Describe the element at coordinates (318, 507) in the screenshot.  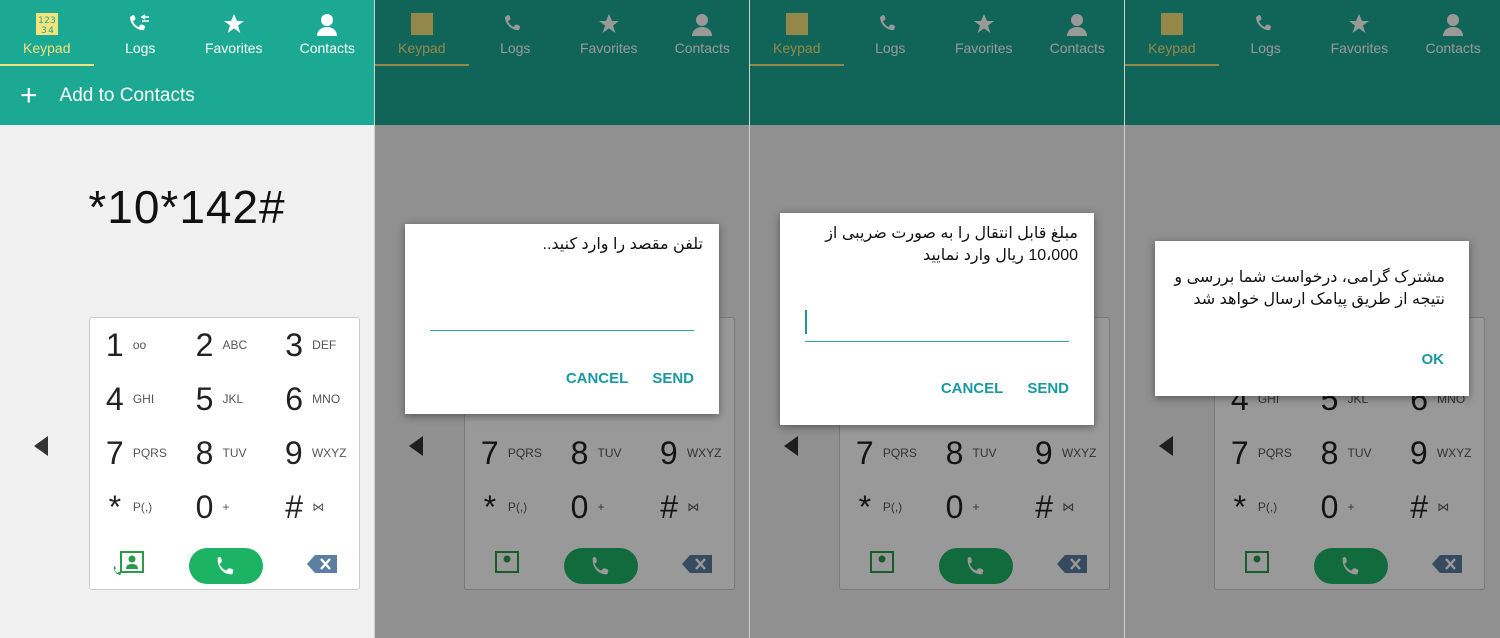
I see `key-letters: ⋈` at that location.